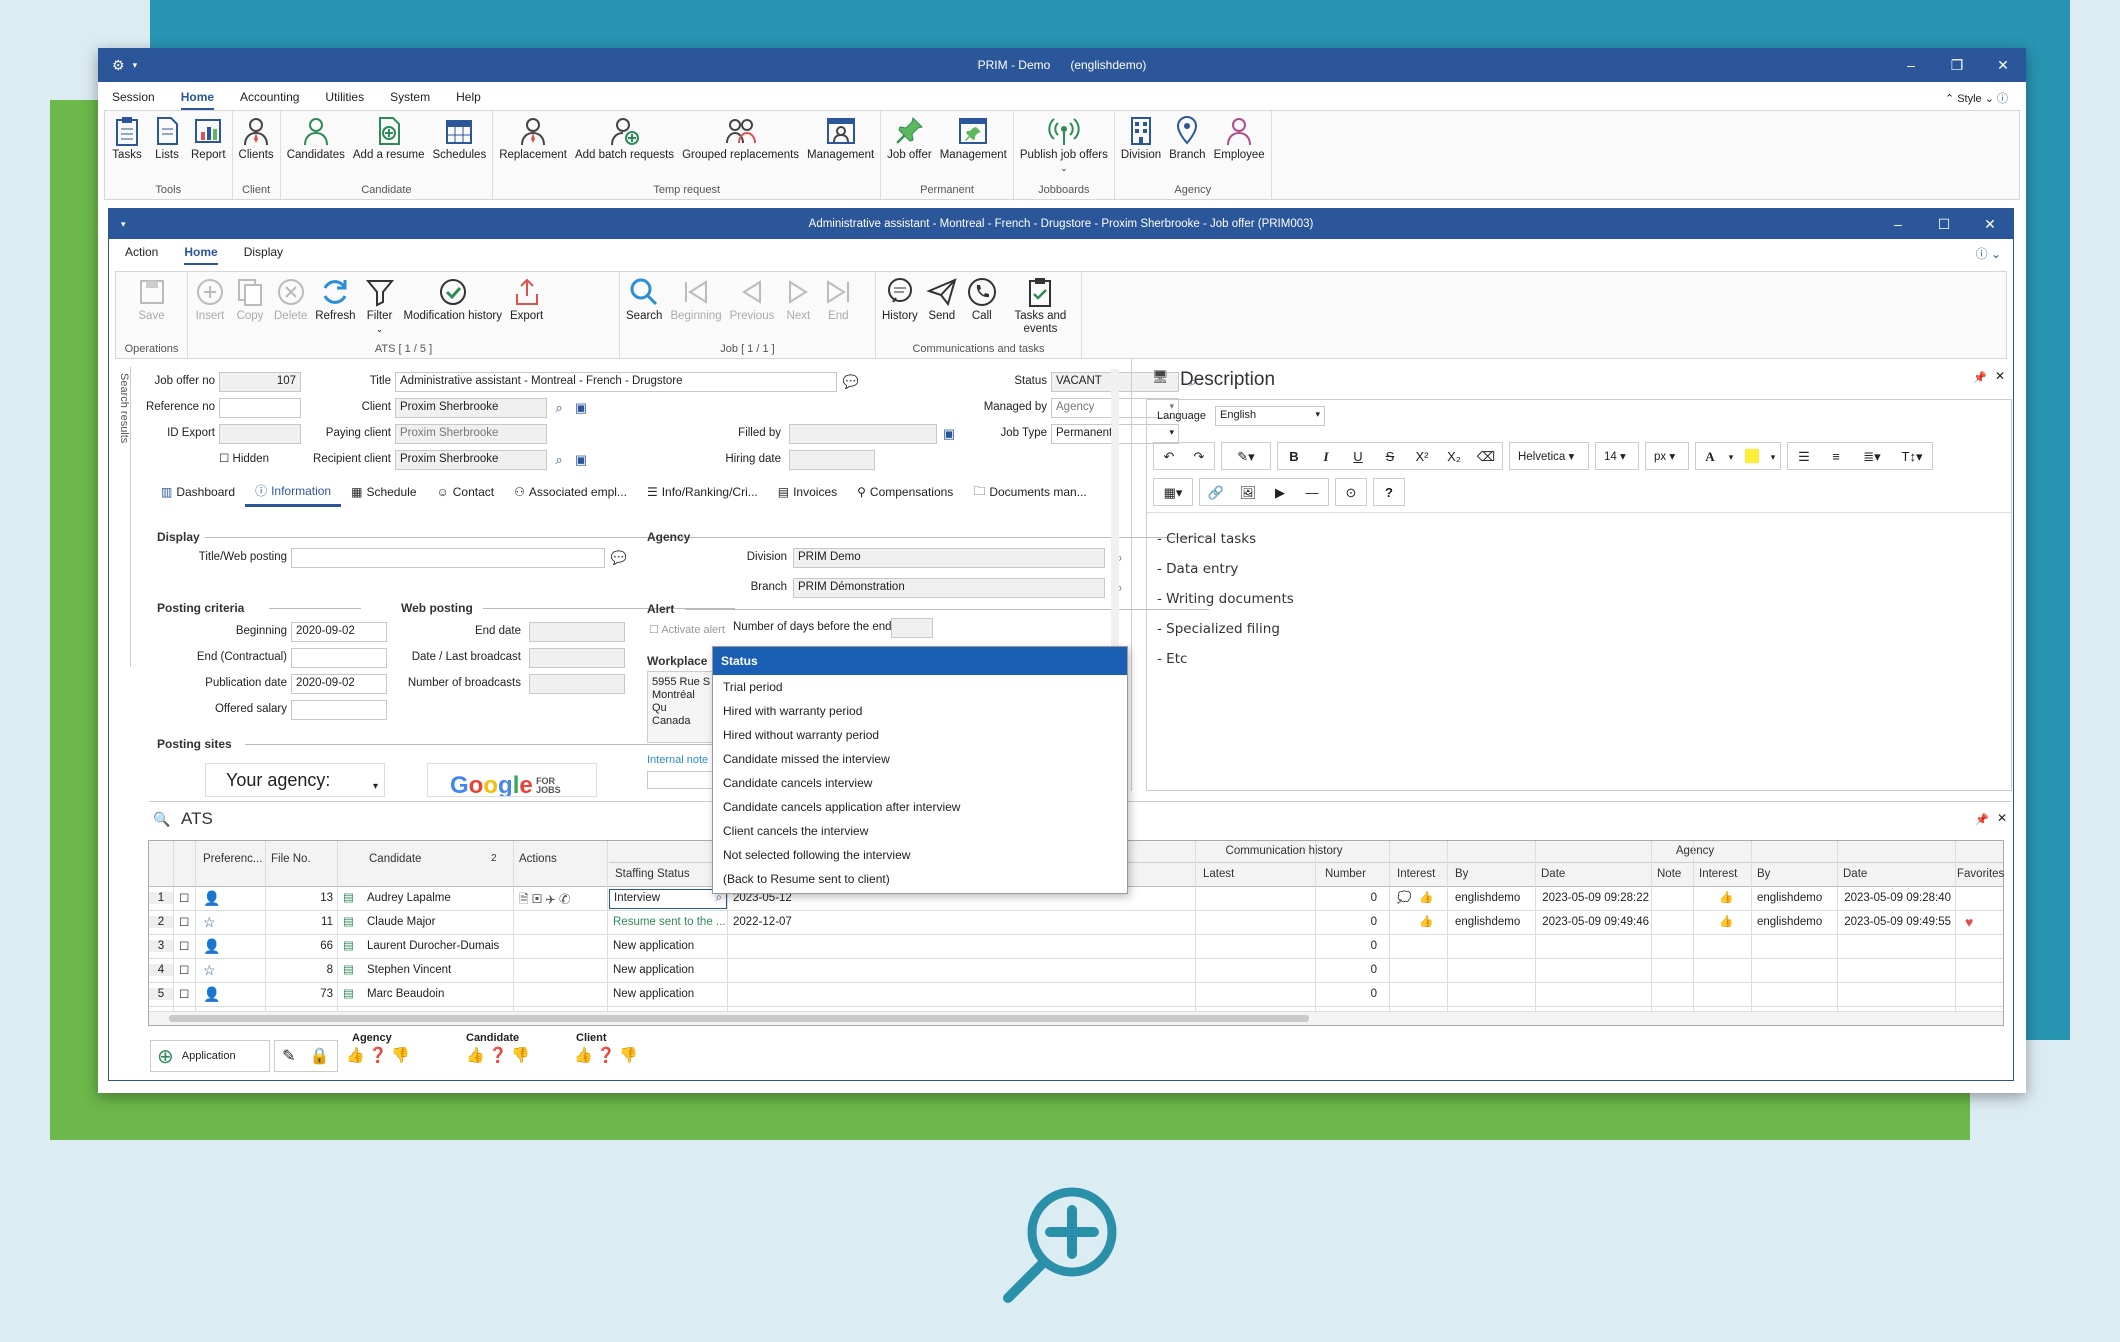  What do you see at coordinates (1872, 456) in the screenshot?
I see `align-icon: ≣▾` at bounding box center [1872, 456].